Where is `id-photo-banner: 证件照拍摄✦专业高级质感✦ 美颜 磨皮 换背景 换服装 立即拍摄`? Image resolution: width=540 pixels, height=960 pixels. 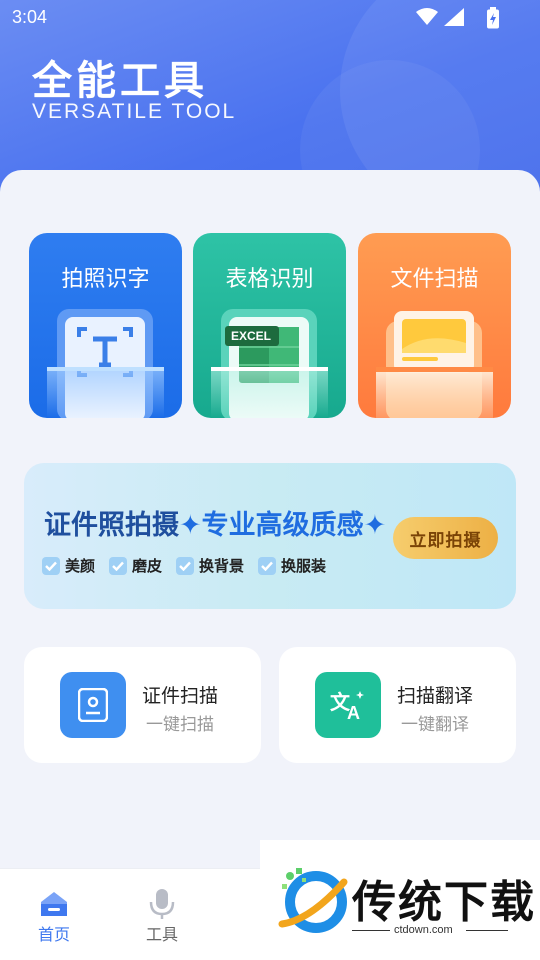 id-photo-banner: 证件照拍摄✦专业高级质感✦ 美颜 磨皮 换背景 换服装 立即拍摄 is located at coordinates (270, 536).